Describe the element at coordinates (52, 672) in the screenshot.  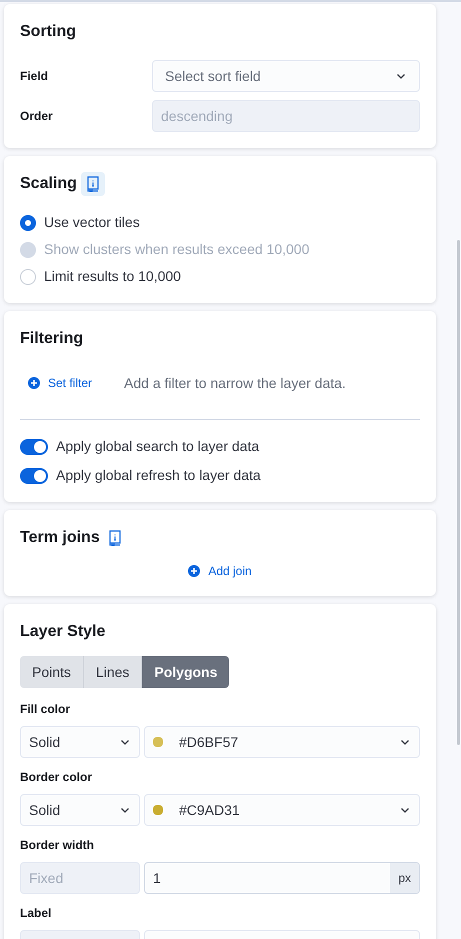
I see `style-tab: Points` at that location.